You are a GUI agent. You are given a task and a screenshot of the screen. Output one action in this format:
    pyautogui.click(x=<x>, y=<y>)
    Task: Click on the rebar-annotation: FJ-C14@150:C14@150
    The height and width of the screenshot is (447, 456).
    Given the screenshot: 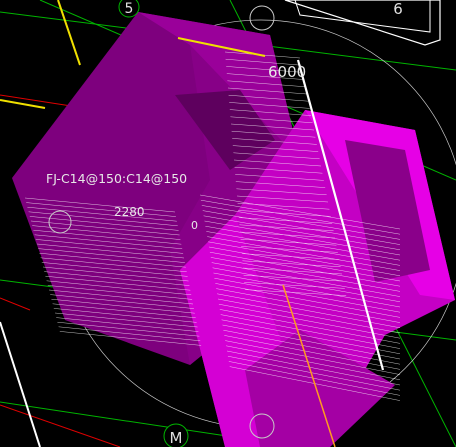 What is the action you would take?
    pyautogui.click(x=116, y=178)
    